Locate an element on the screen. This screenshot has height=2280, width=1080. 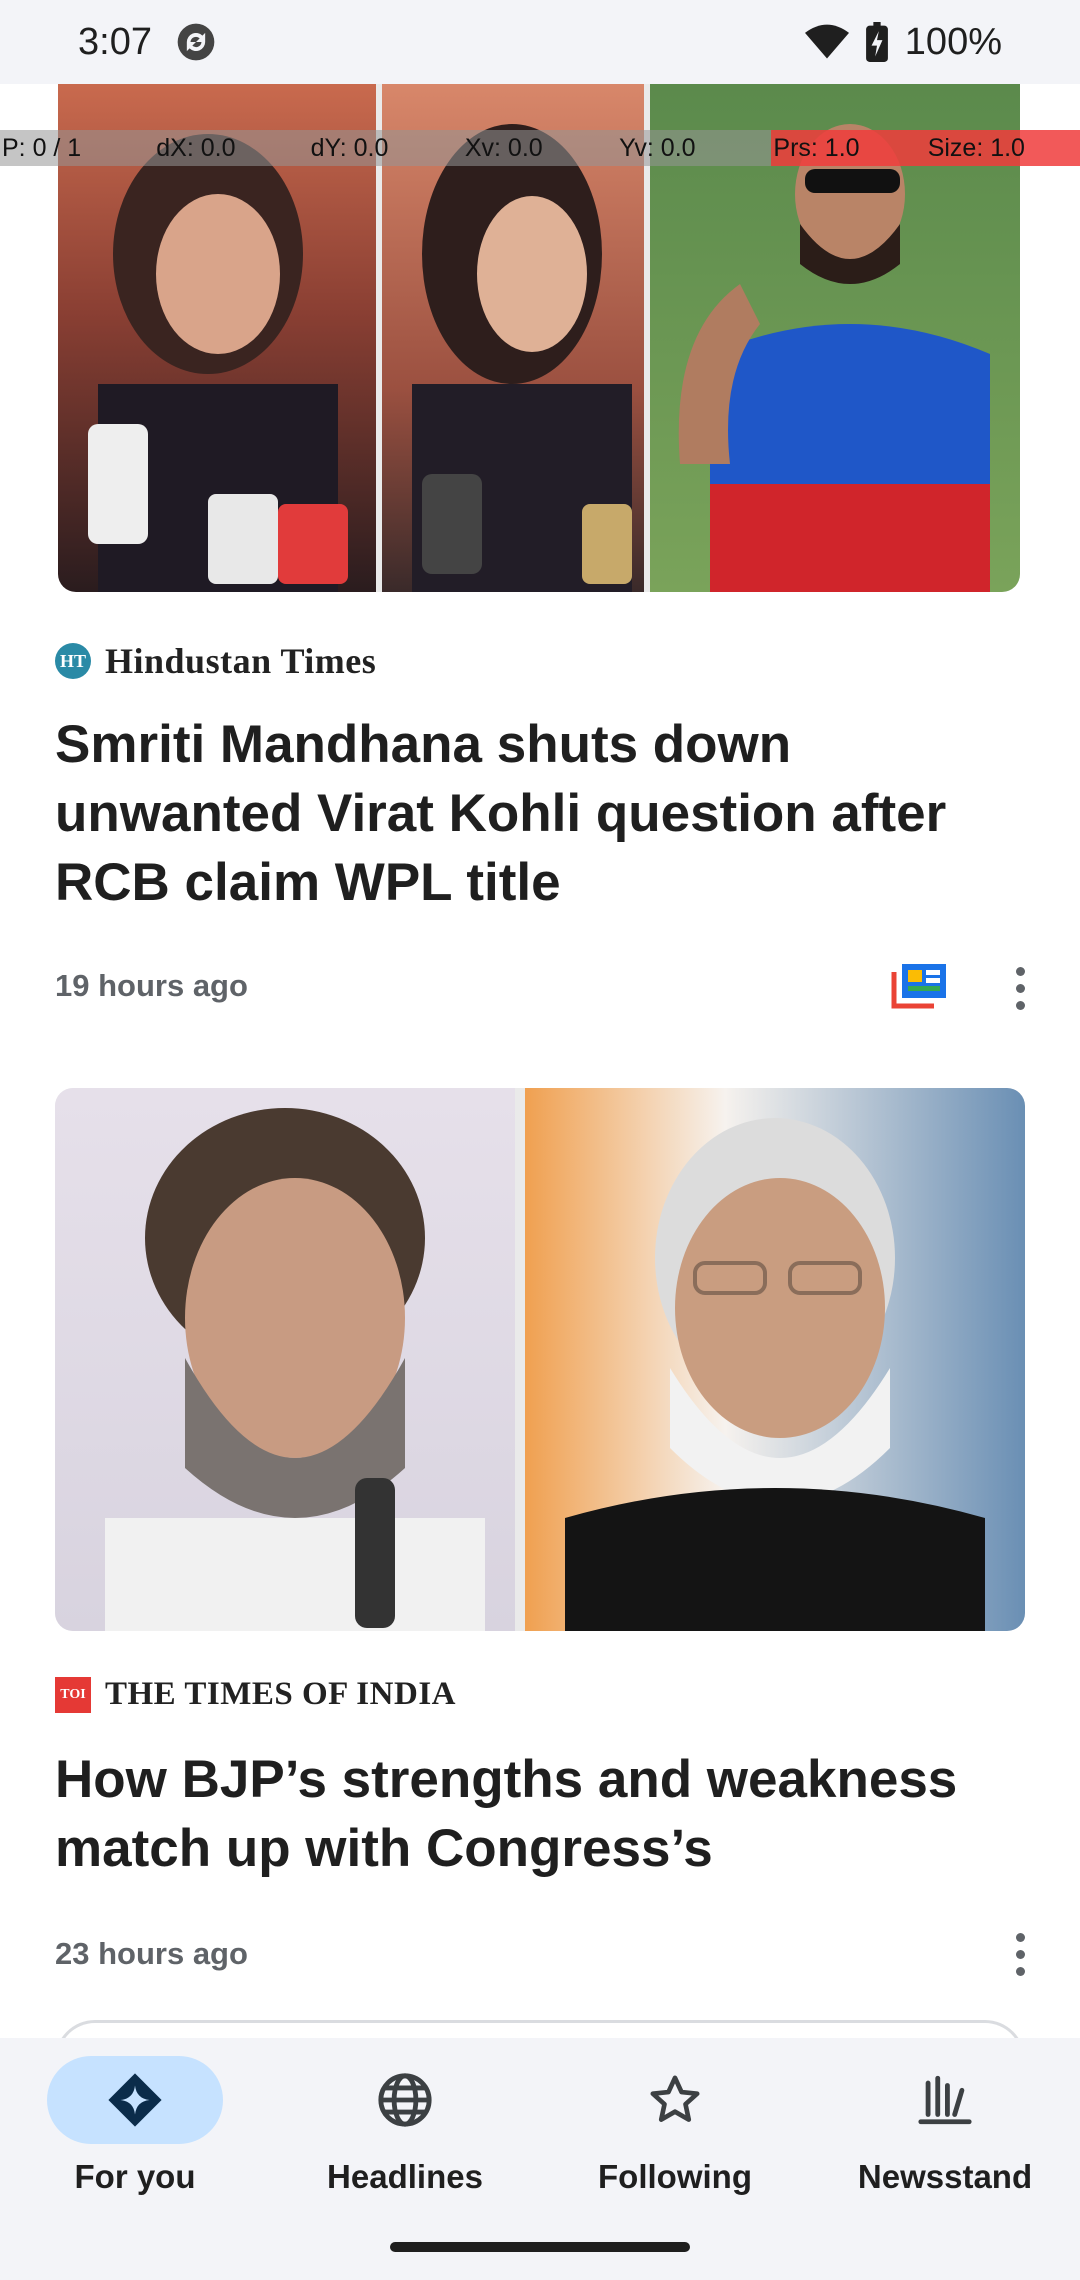
article-2-time: 23 hours ago is located at coordinates (151, 1953).